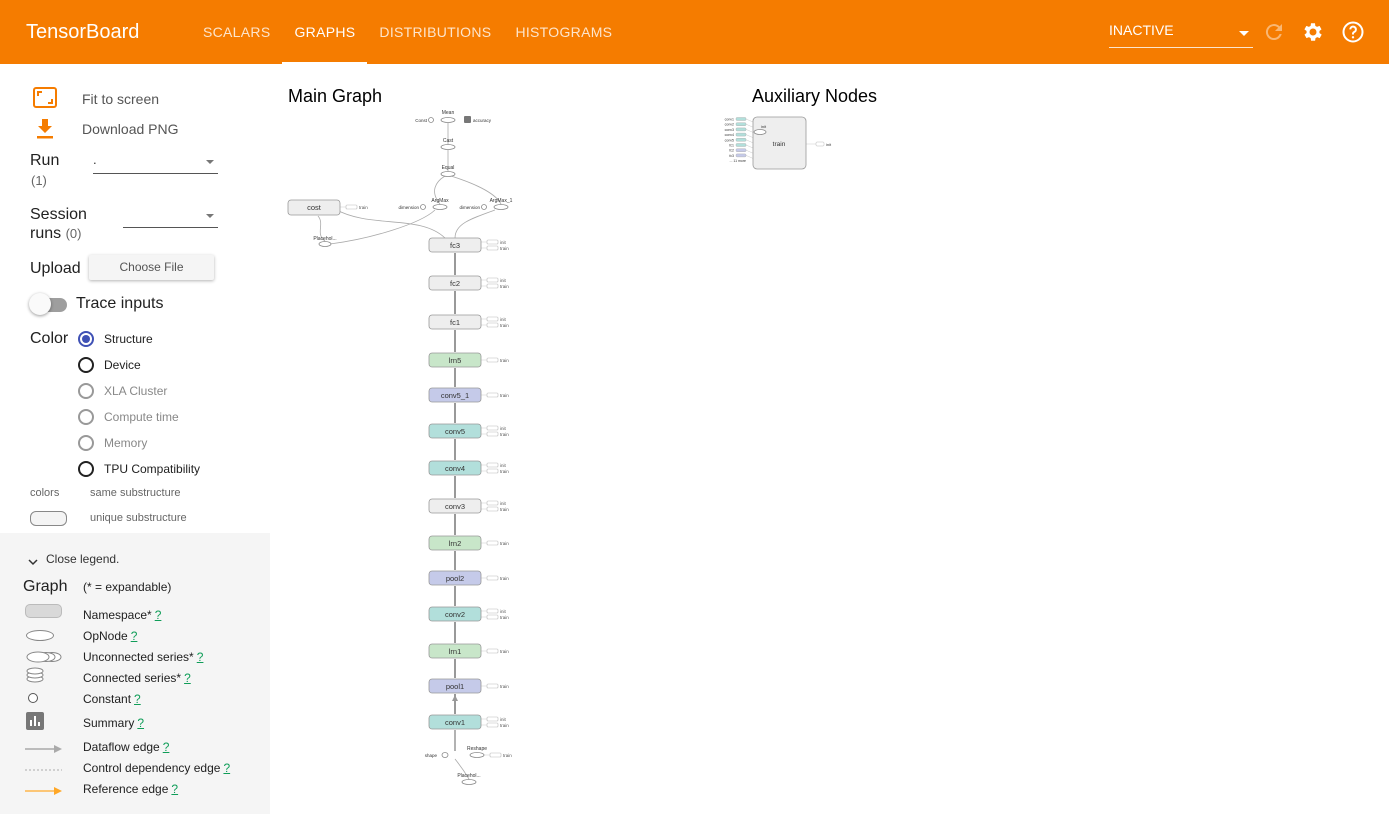 This screenshot has width=1389, height=814. Describe the element at coordinates (492, 319) in the screenshot. I see `node-fc1-port` at that location.